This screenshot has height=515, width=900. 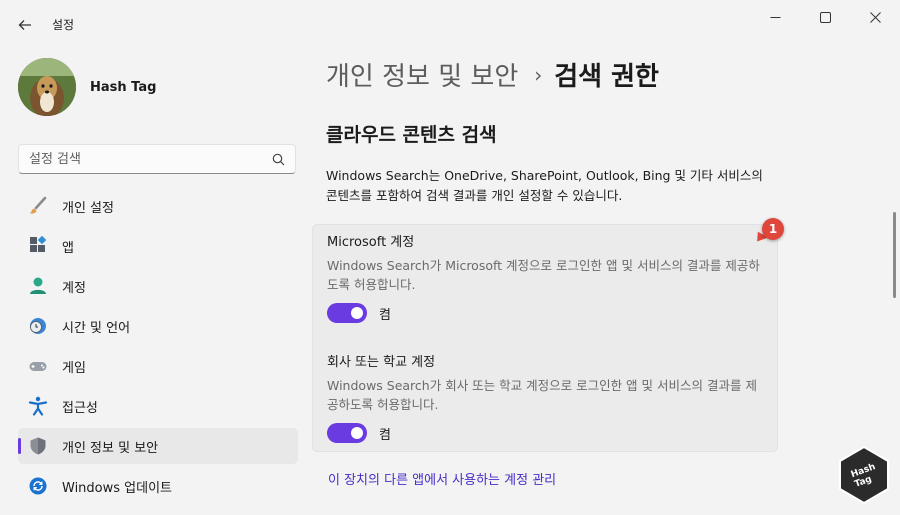 I want to click on microsoft-account-toggle, so click(x=347, y=313).